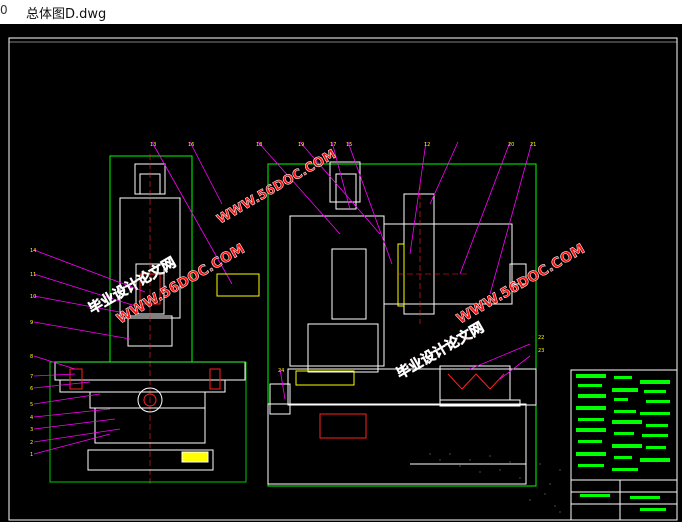 The height and width of the screenshot is (522, 682). I want to click on svg-text: 5, so click(31, 405).